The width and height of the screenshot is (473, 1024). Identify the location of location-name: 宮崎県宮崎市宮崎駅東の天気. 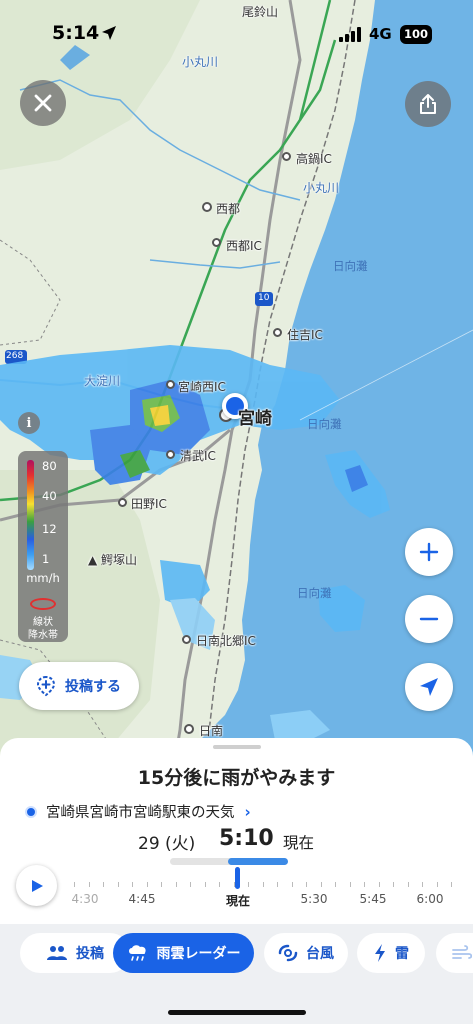
(140, 813).